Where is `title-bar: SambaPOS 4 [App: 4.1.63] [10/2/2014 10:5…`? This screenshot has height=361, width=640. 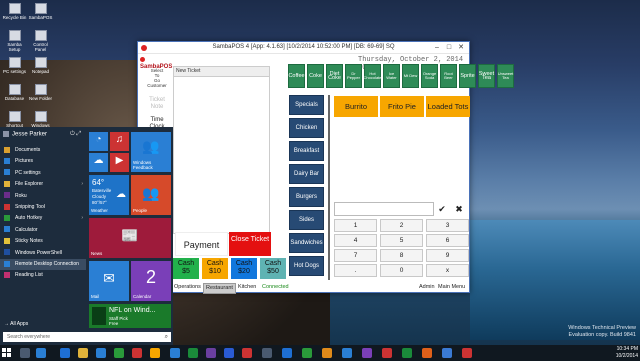
title-bar: SambaPOS 4 [App: 4.1.63] [10/2/2014 10:5… is located at coordinates (303, 48).